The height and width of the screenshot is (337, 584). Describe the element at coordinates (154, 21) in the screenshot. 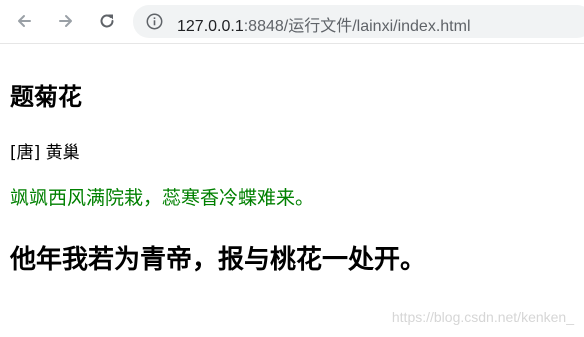

I see `info-icon` at that location.